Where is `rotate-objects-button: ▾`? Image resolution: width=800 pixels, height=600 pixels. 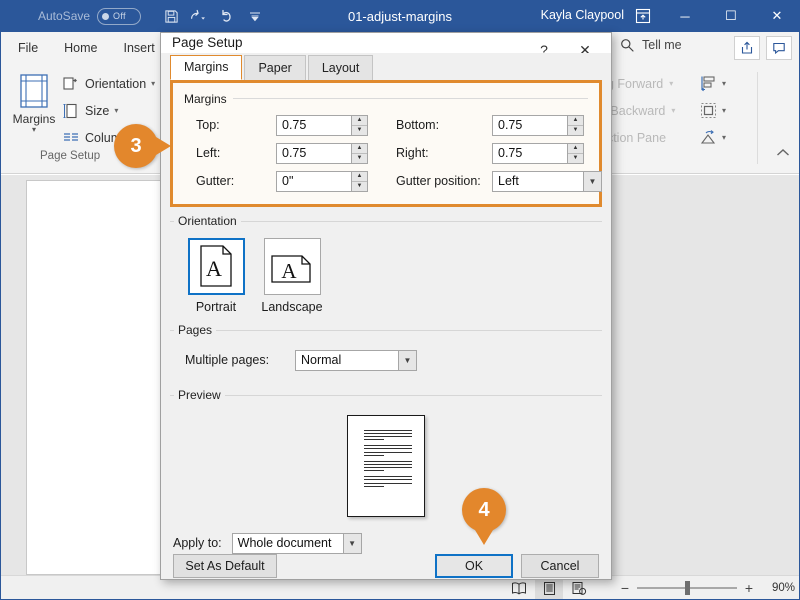
rotate-objects-button: ▾ is located at coordinates (713, 137).